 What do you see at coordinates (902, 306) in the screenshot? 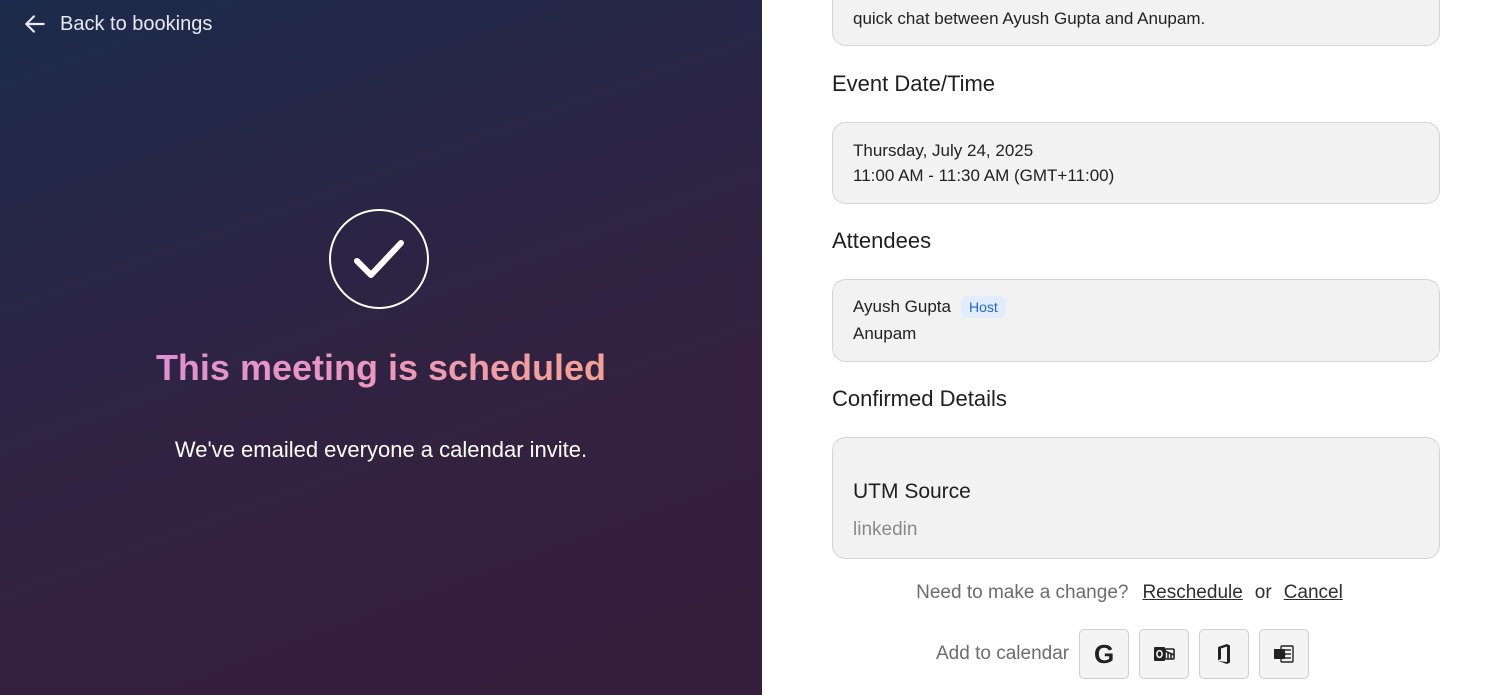
I see `attendee-name: Ayush Gupta` at bounding box center [902, 306].